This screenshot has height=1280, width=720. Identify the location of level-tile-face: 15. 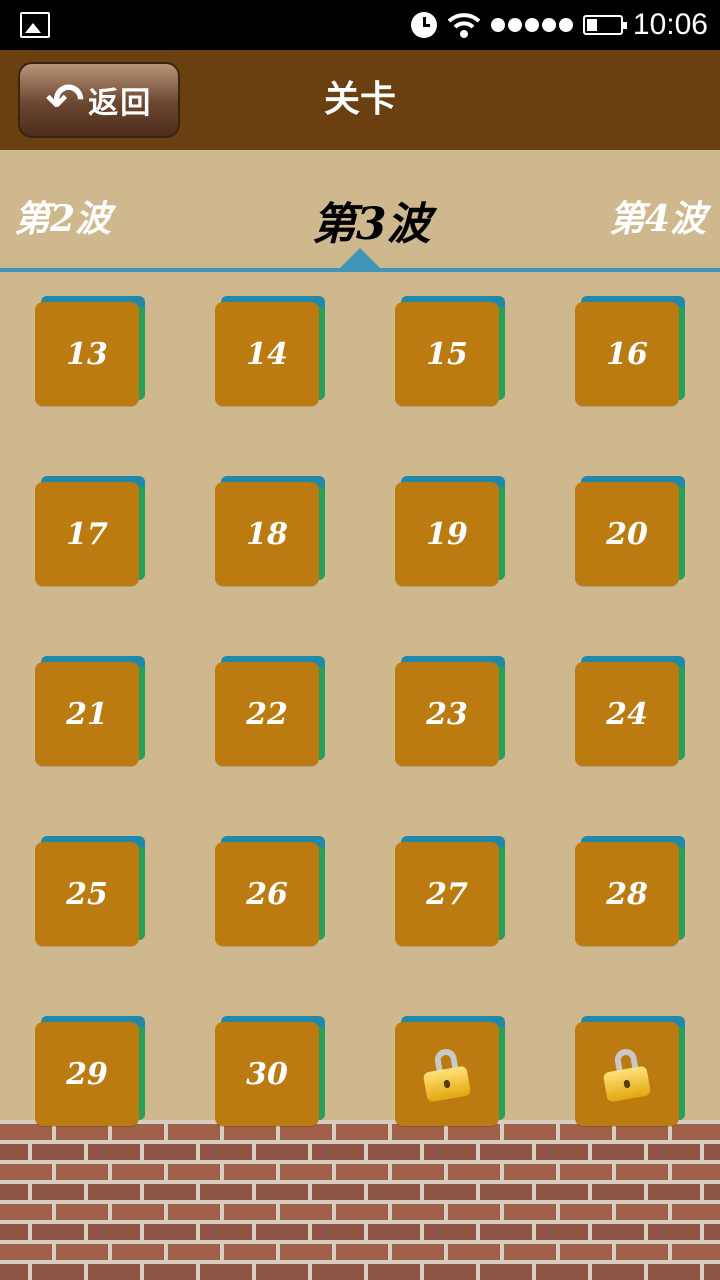
(447, 354).